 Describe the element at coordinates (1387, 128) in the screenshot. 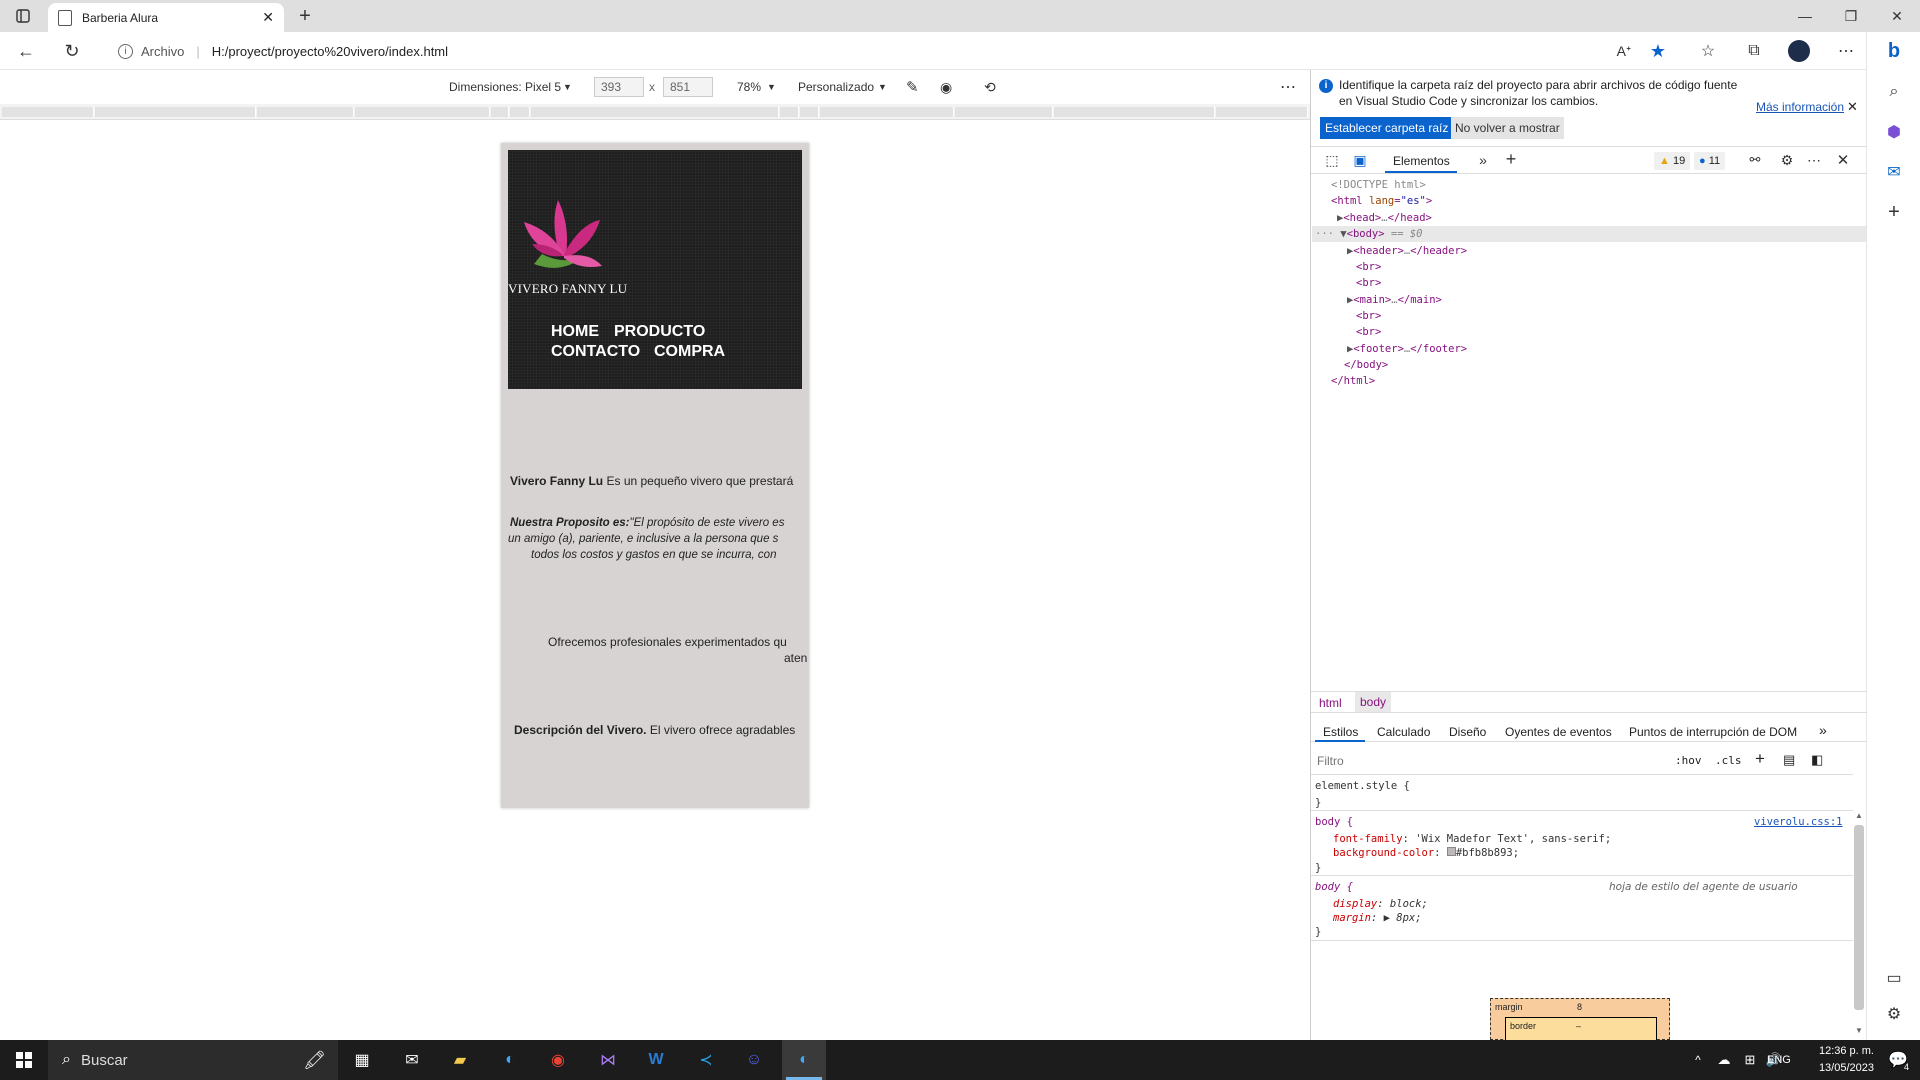

I see `set-root-folder-button: Establecer carpeta raíz` at that location.